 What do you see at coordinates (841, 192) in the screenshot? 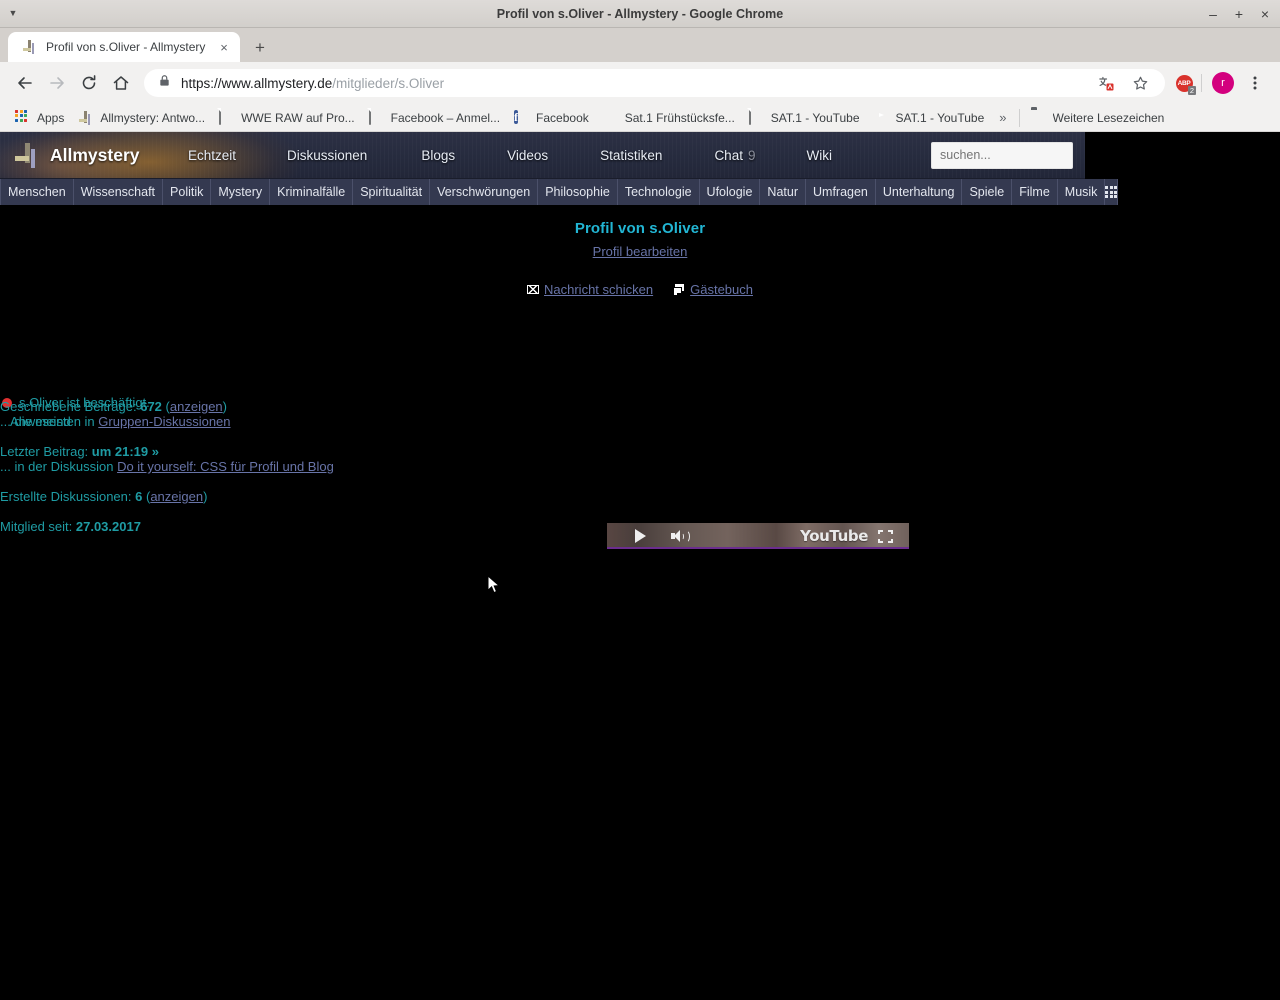
I see `category-umfragen: Umfragen` at bounding box center [841, 192].